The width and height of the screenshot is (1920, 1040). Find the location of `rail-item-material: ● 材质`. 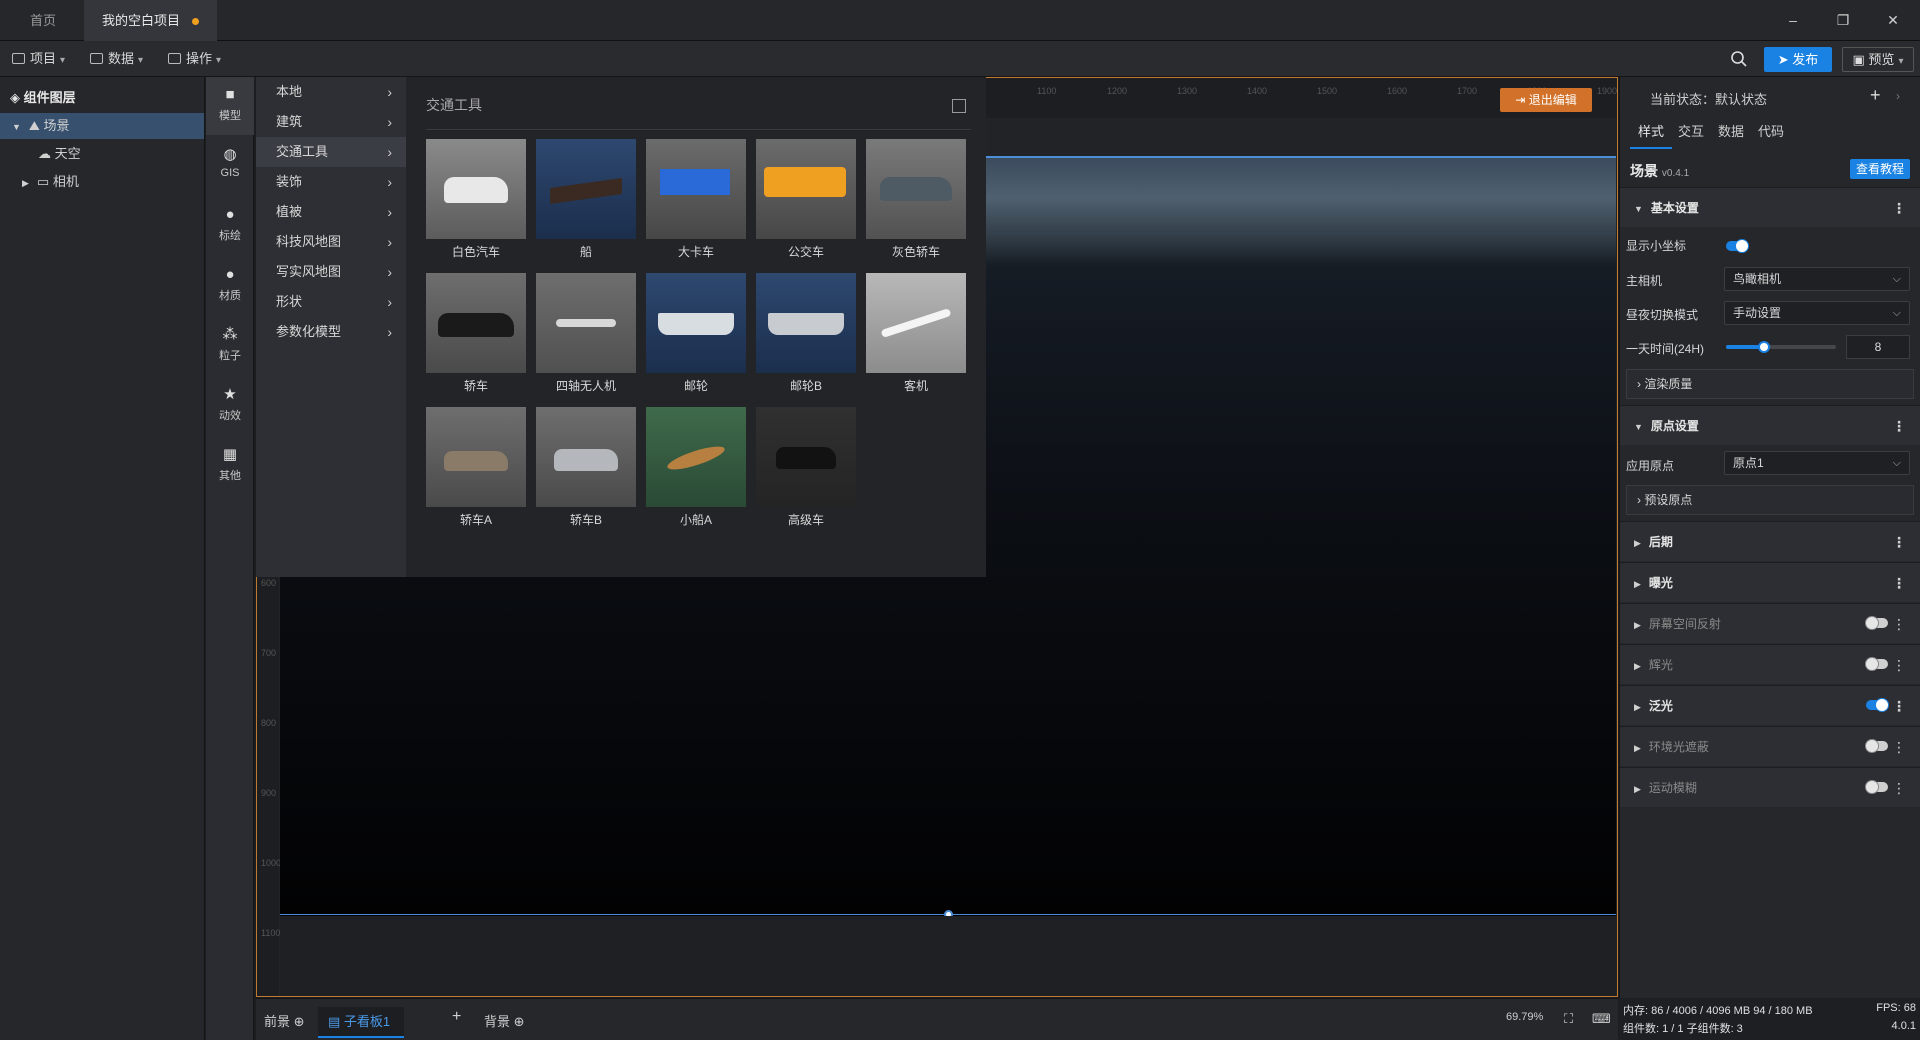

rail-item-material: ● 材质 is located at coordinates (230, 286).